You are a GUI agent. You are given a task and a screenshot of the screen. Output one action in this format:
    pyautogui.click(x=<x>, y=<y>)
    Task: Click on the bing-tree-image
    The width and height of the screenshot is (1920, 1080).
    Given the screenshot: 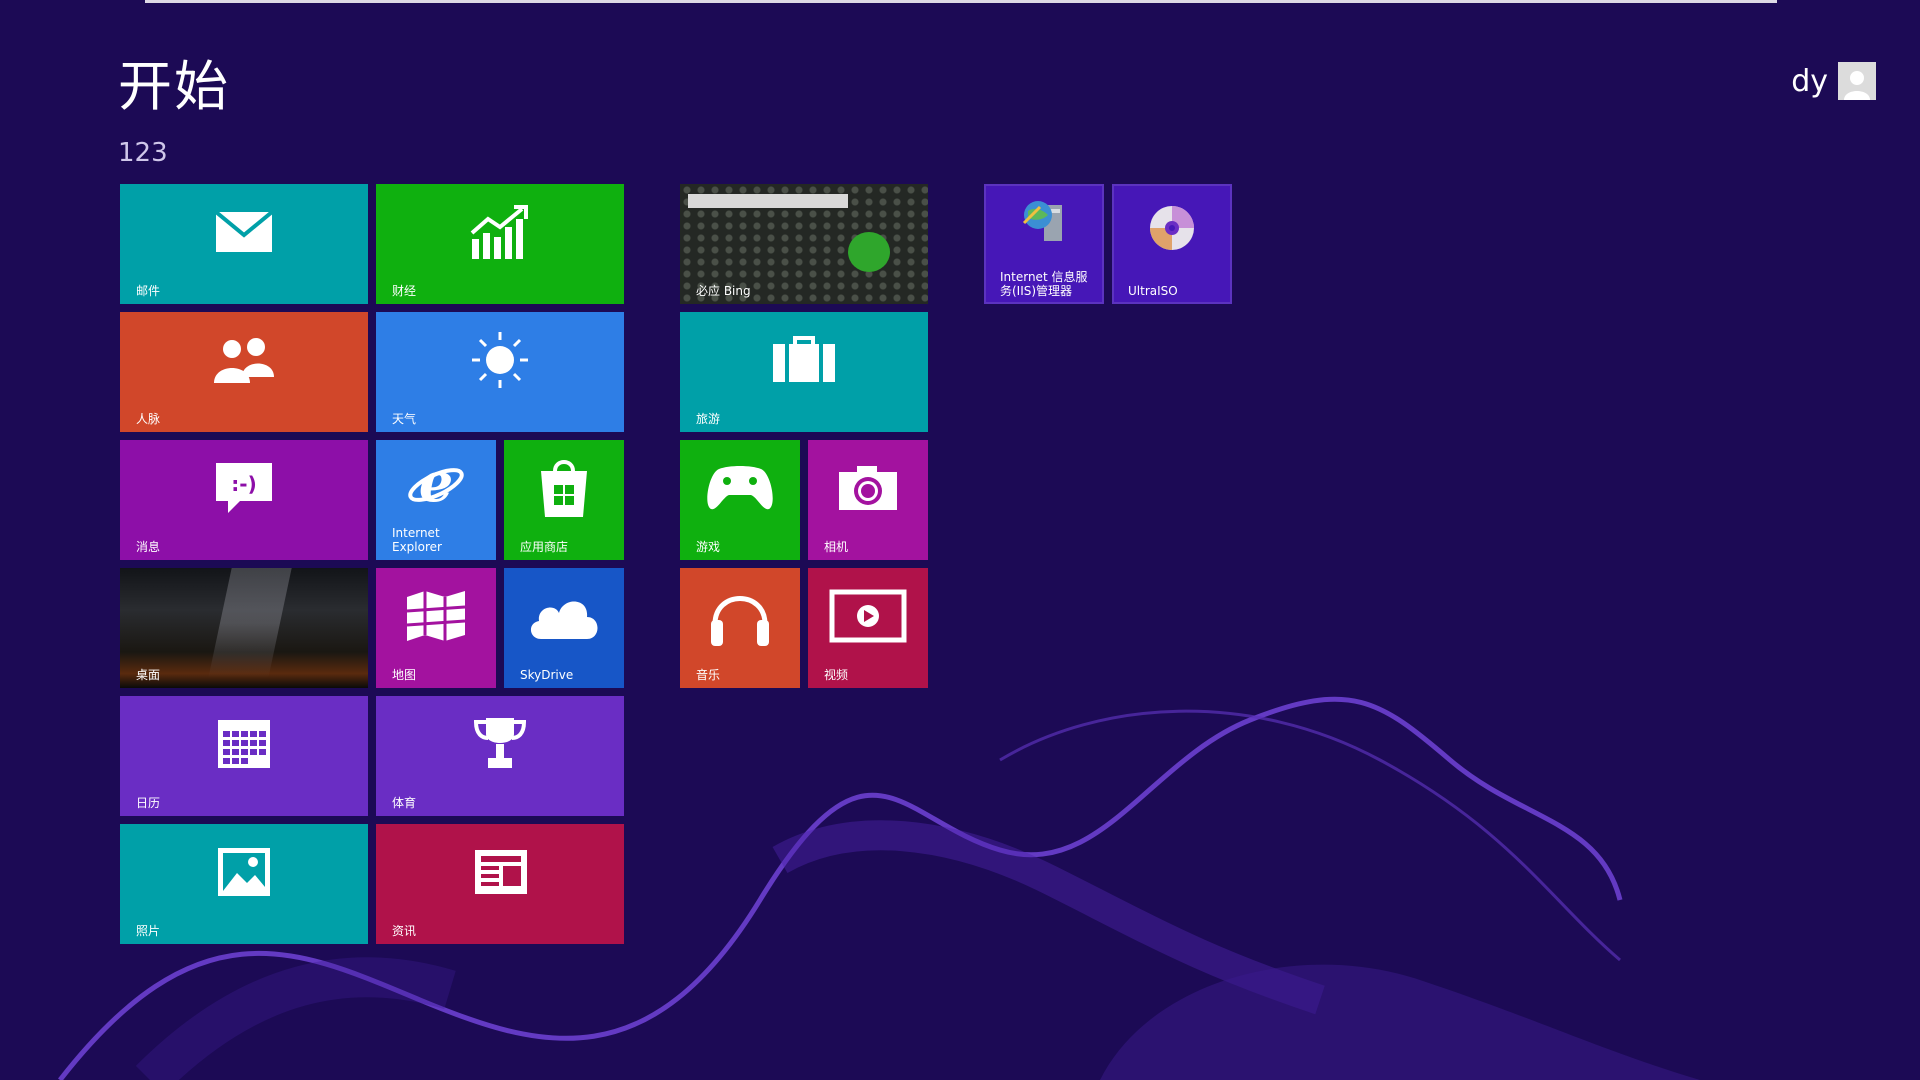 What is the action you would take?
    pyautogui.click(x=869, y=252)
    